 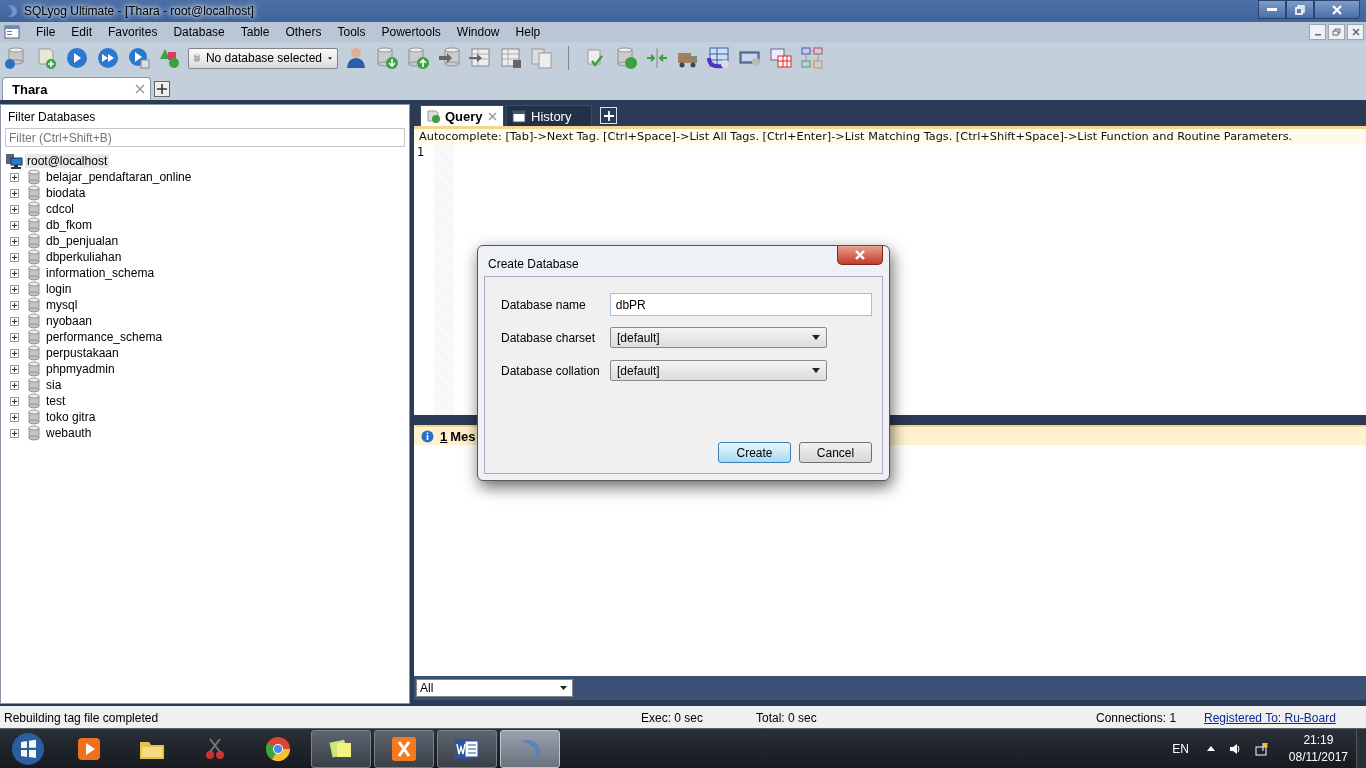 I want to click on menu-item: Window, so click(x=478, y=32).